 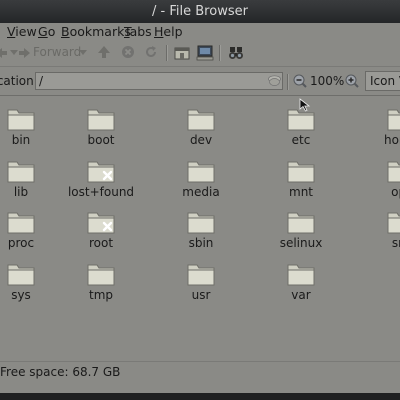 I want to click on reload-icon, so click(x=151, y=52).